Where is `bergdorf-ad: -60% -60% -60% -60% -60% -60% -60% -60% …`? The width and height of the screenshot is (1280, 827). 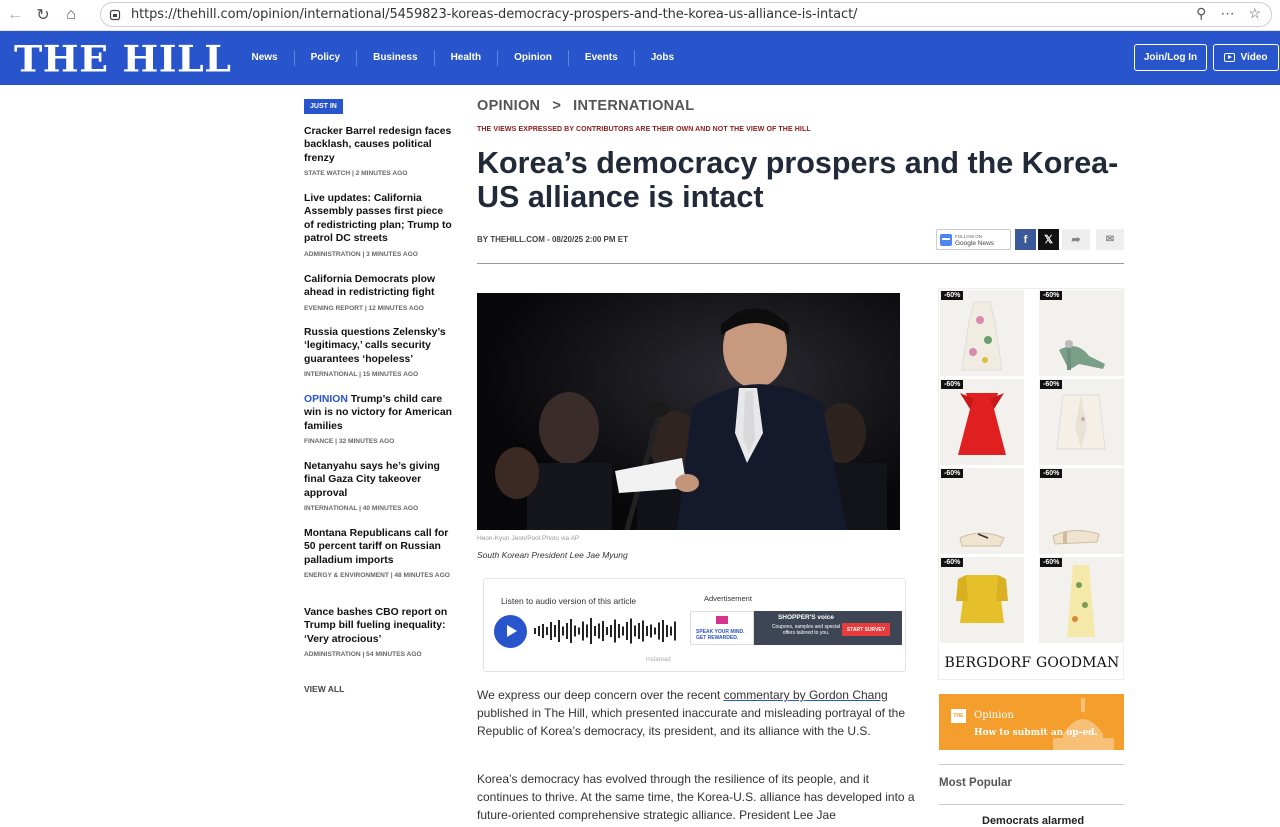
bergdorf-ad: -60% -60% -60% -60% -60% -60% -60% -60% … is located at coordinates (1031, 484).